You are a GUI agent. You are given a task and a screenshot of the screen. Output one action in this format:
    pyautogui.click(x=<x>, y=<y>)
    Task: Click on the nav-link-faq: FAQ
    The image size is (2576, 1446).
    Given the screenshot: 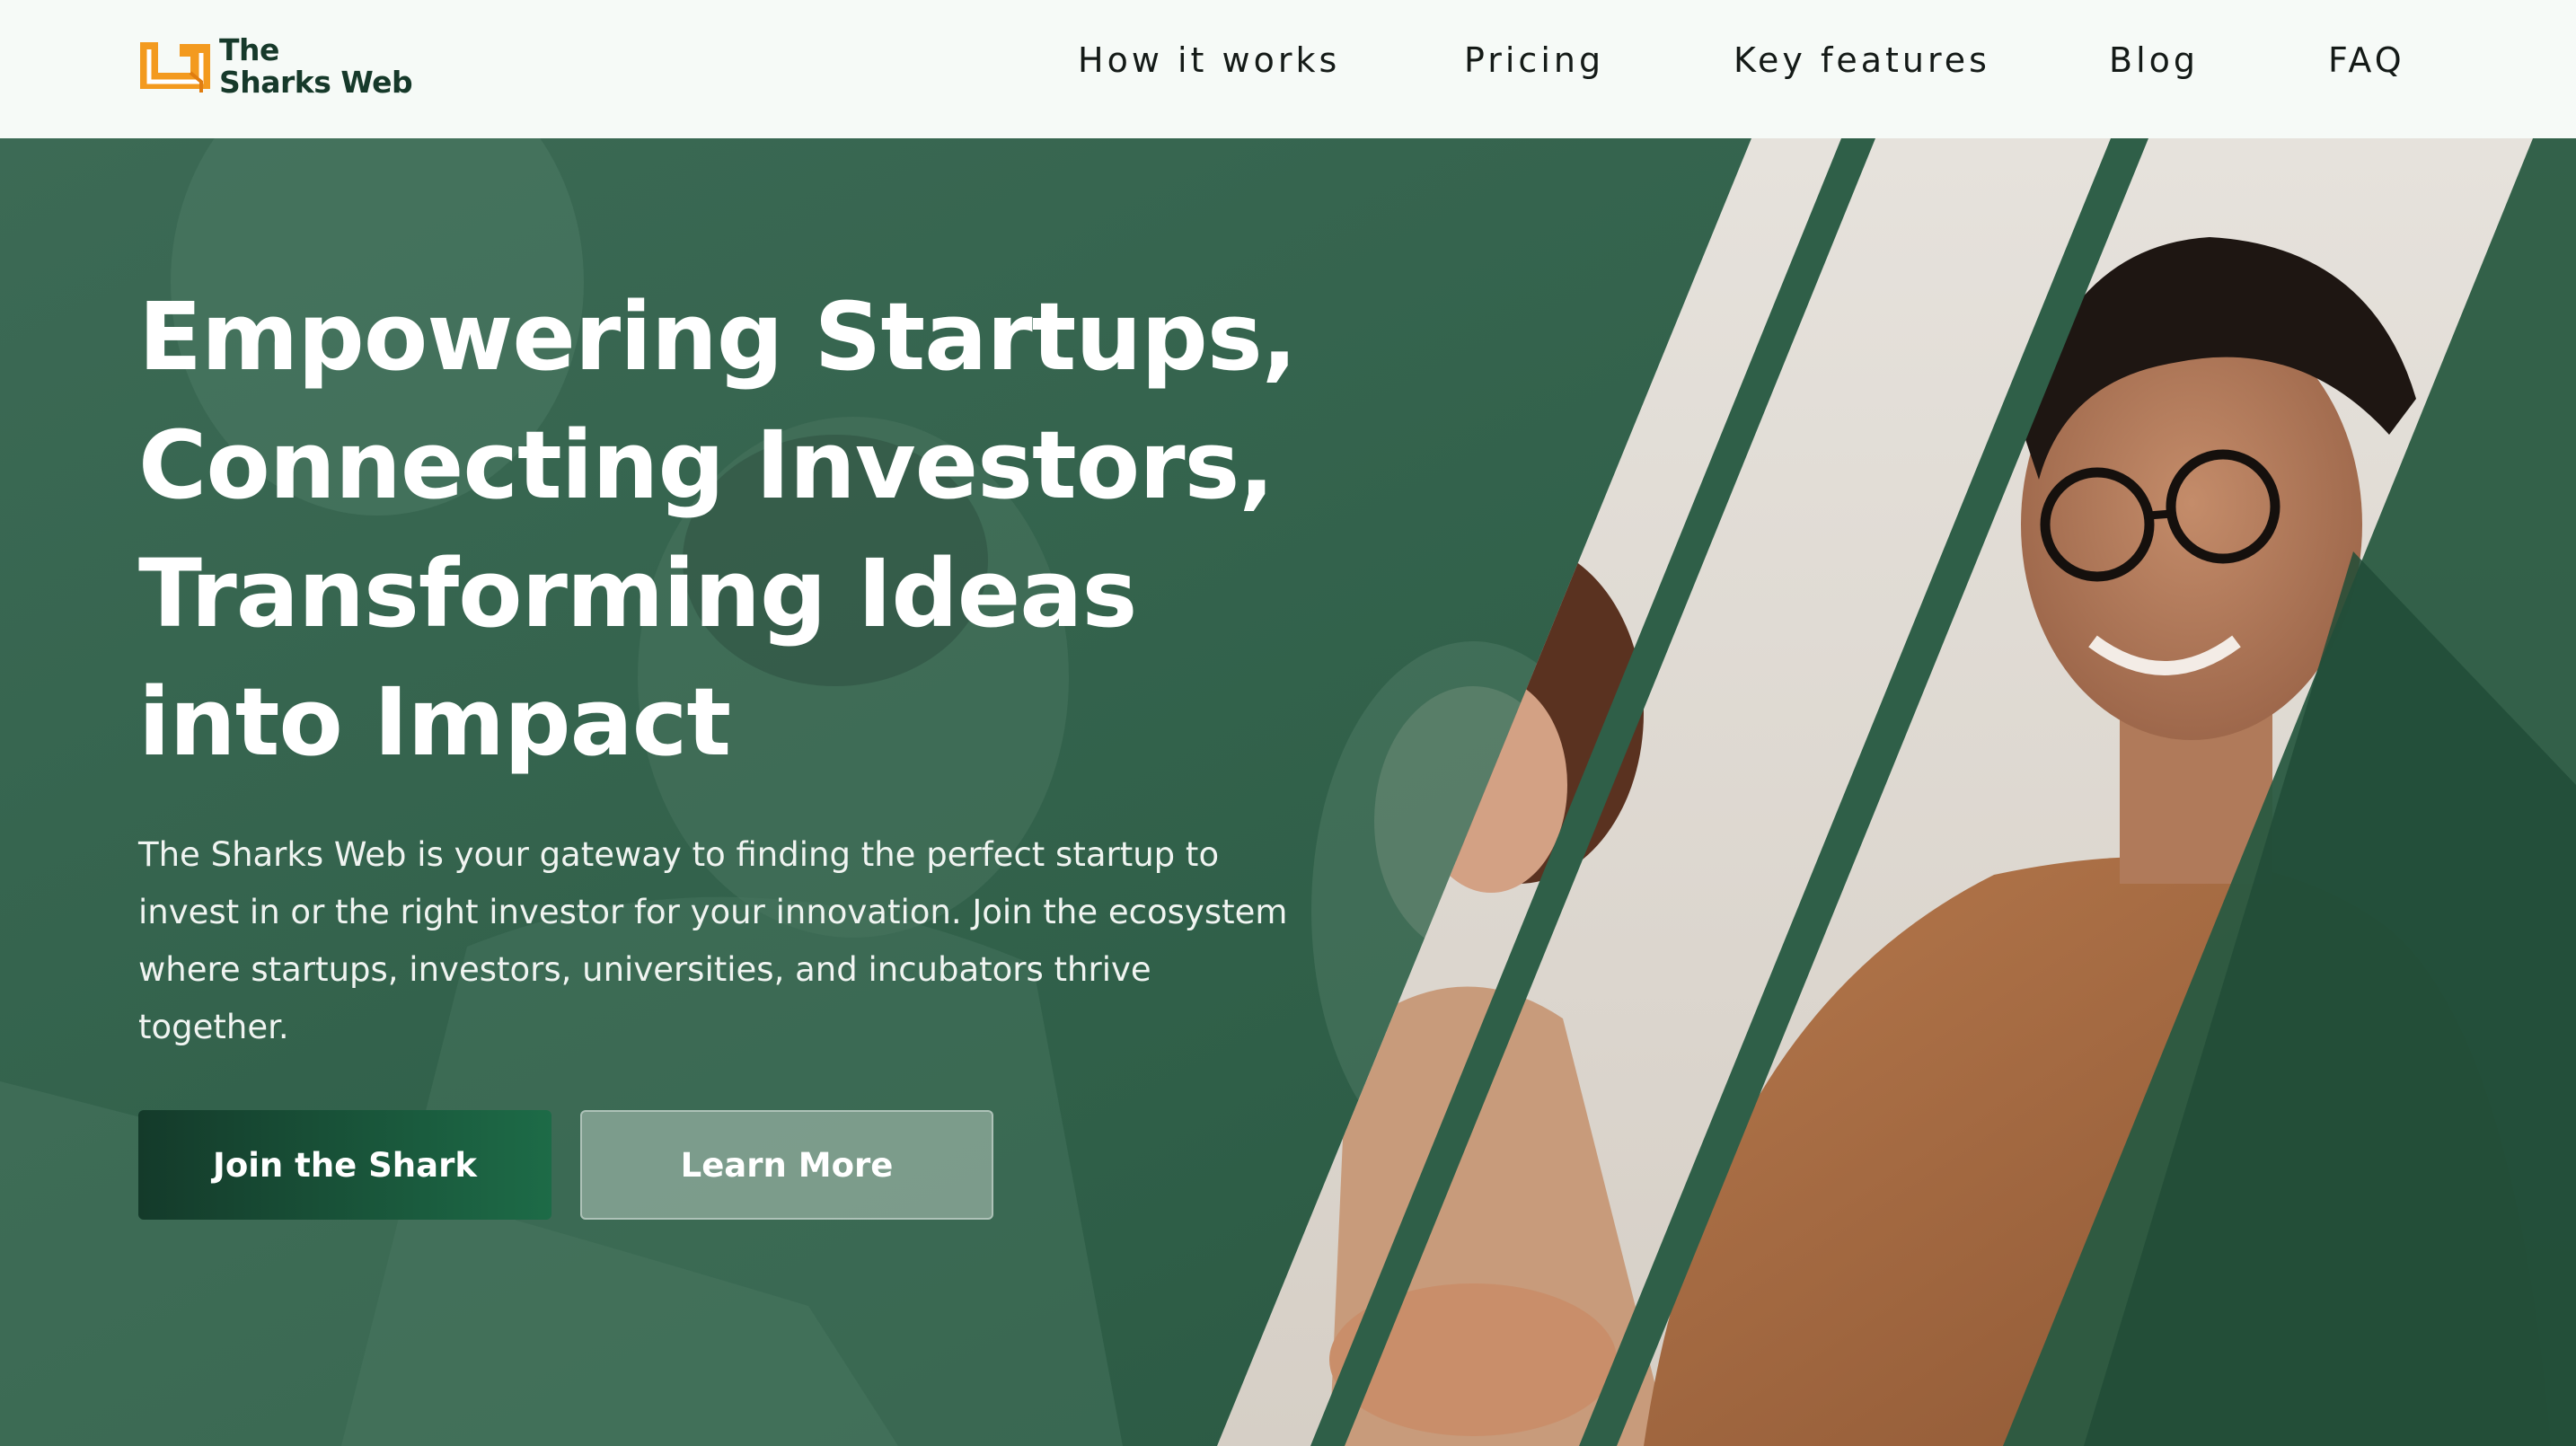 What is the action you would take?
    pyautogui.click(x=2366, y=60)
    